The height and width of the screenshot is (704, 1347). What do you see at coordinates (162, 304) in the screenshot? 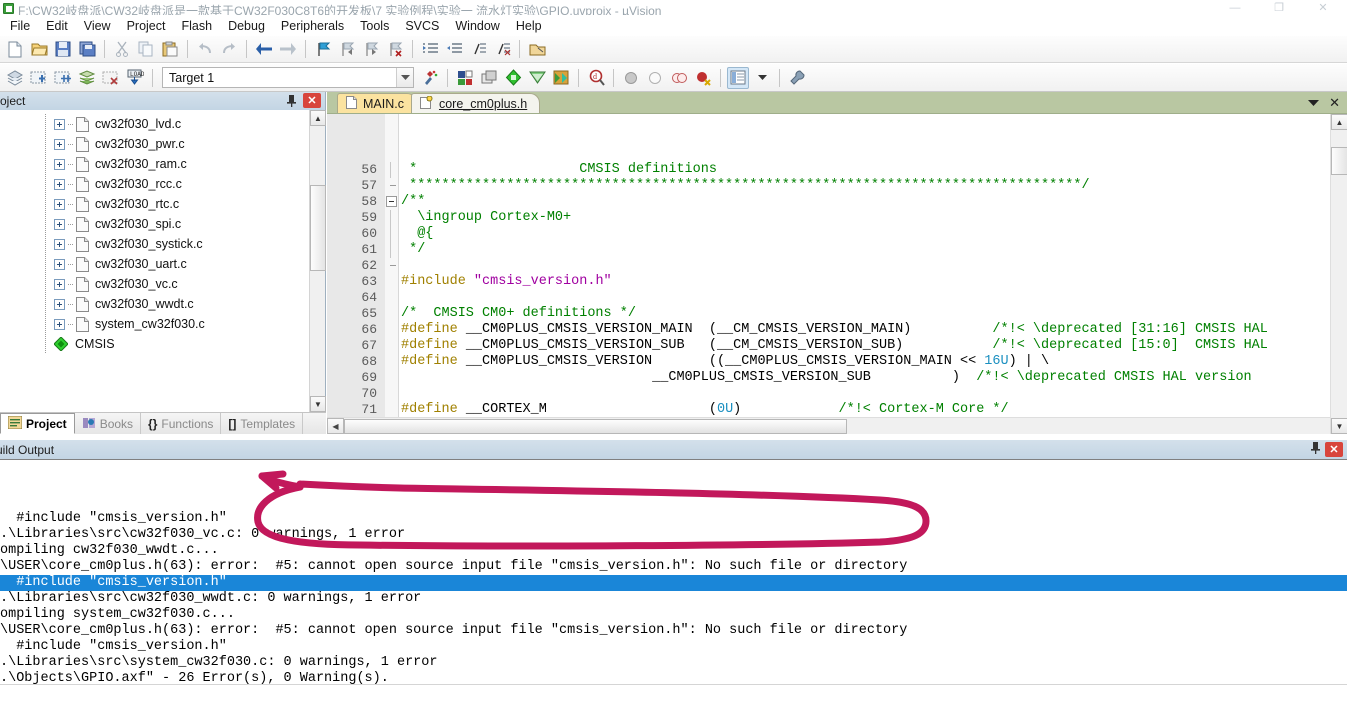
I see `tree-item-cw32f030-wwdt-c: cw32f030_wwdt.c` at bounding box center [162, 304].